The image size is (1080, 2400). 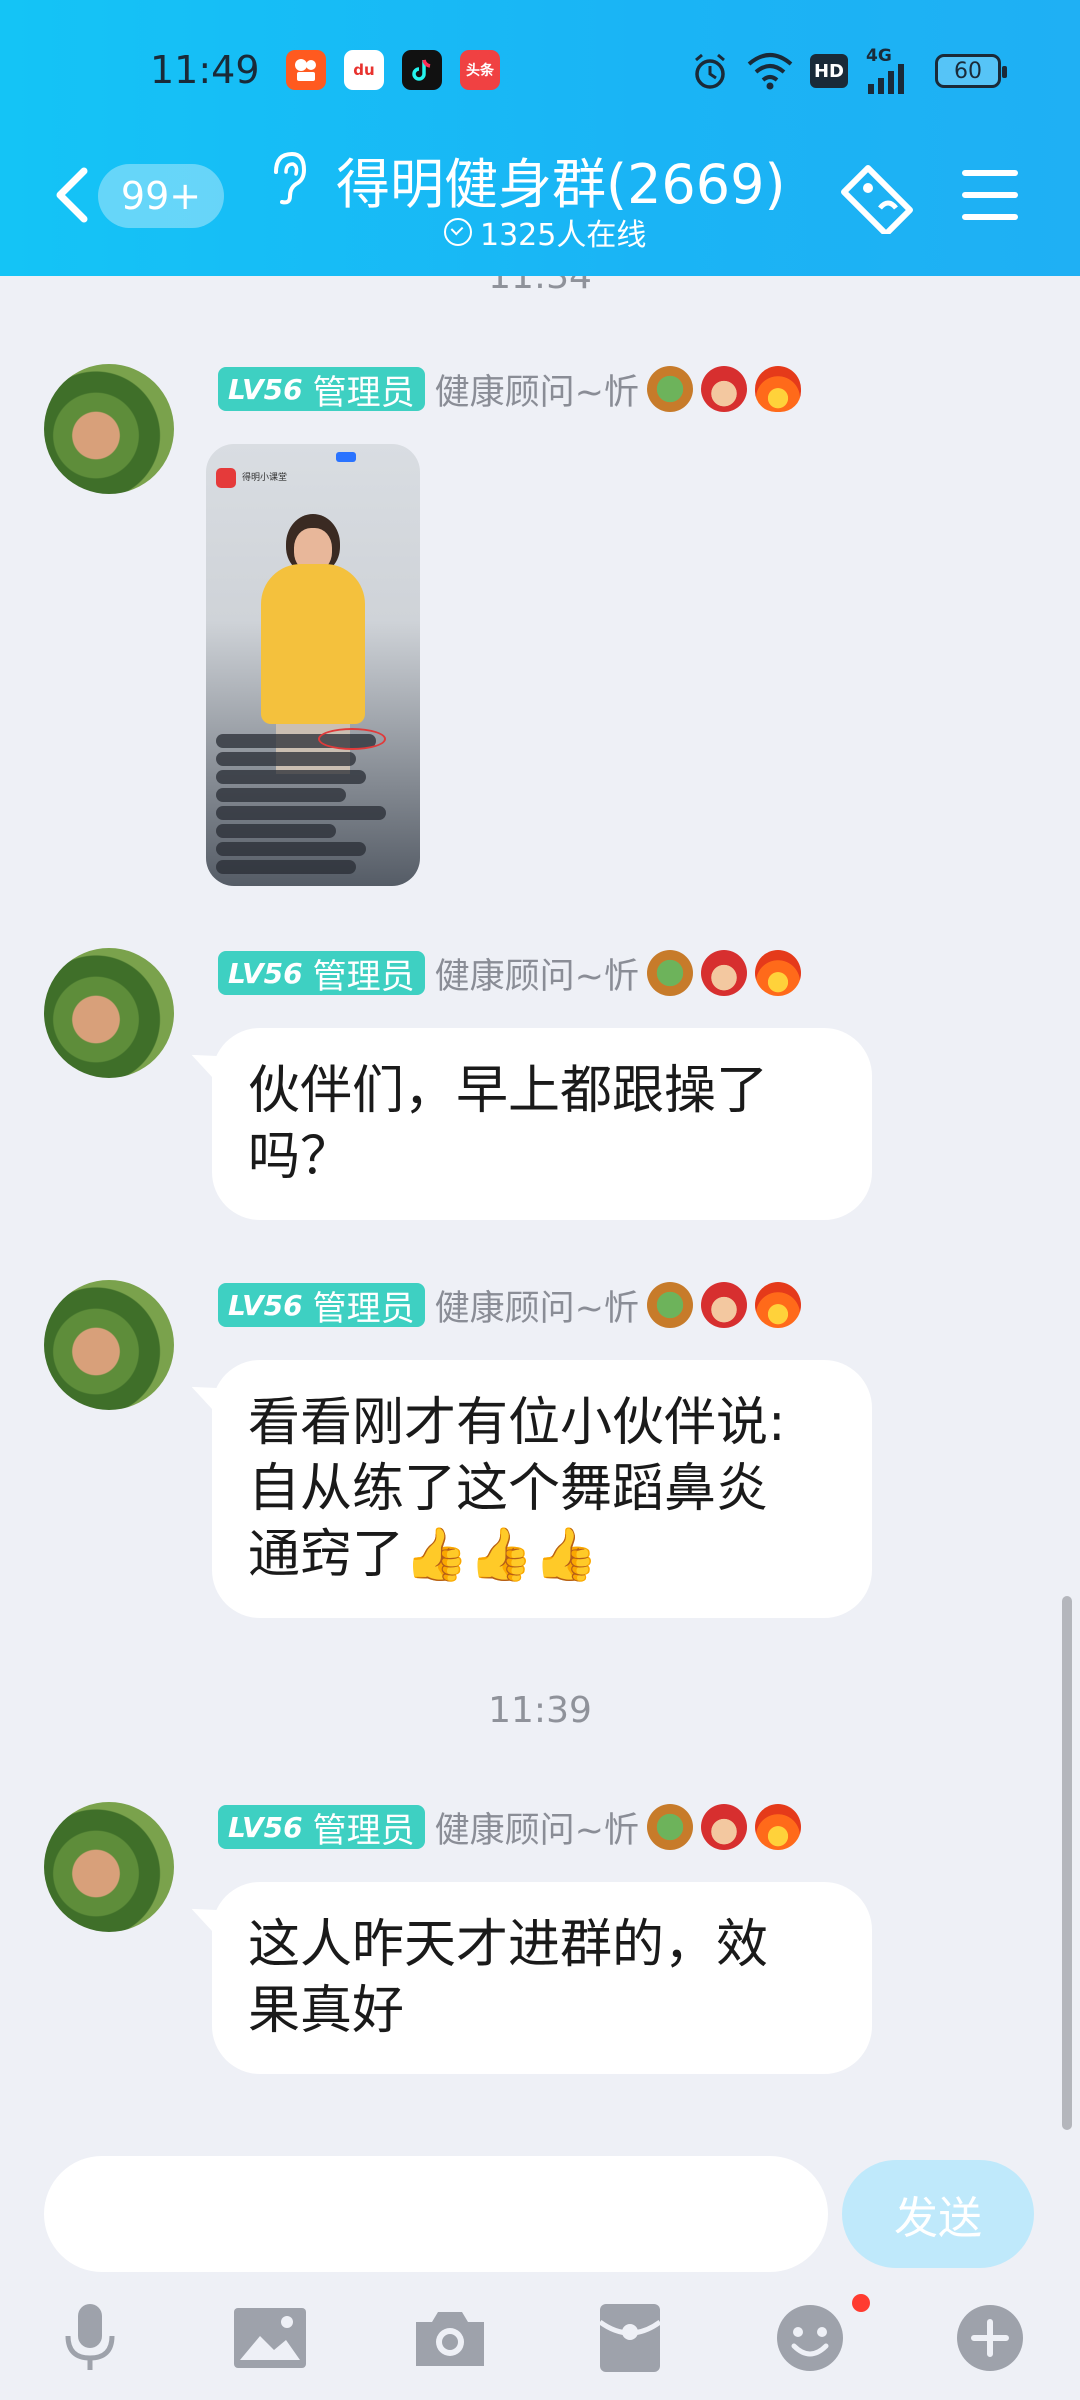 What do you see at coordinates (861, 2303) in the screenshot?
I see `notification-dot` at bounding box center [861, 2303].